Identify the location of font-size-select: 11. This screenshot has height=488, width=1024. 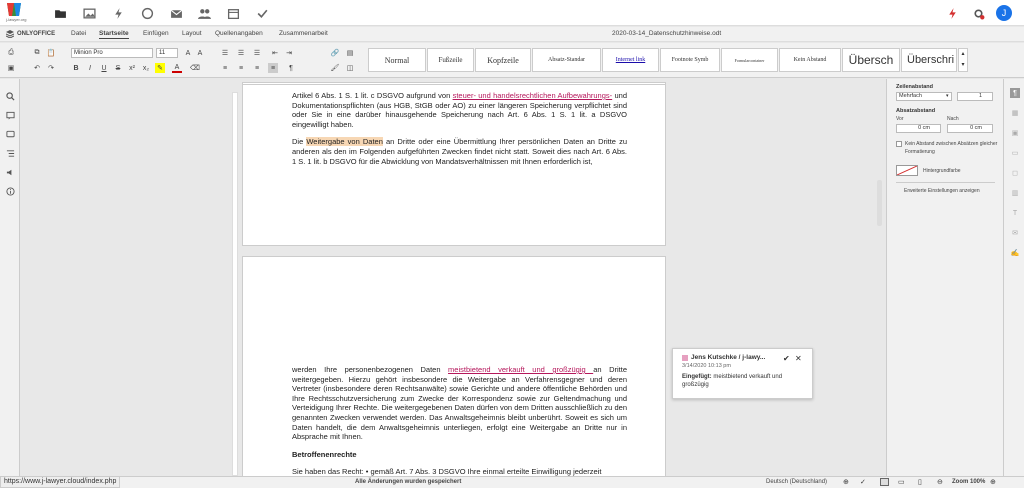
(167, 53).